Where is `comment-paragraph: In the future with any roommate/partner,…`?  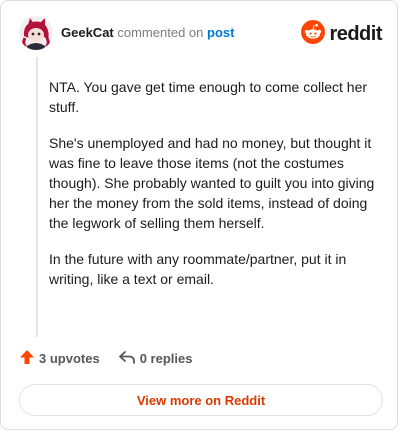
comment-paragraph: In the future with any roommate/partner,… is located at coordinates (198, 269).